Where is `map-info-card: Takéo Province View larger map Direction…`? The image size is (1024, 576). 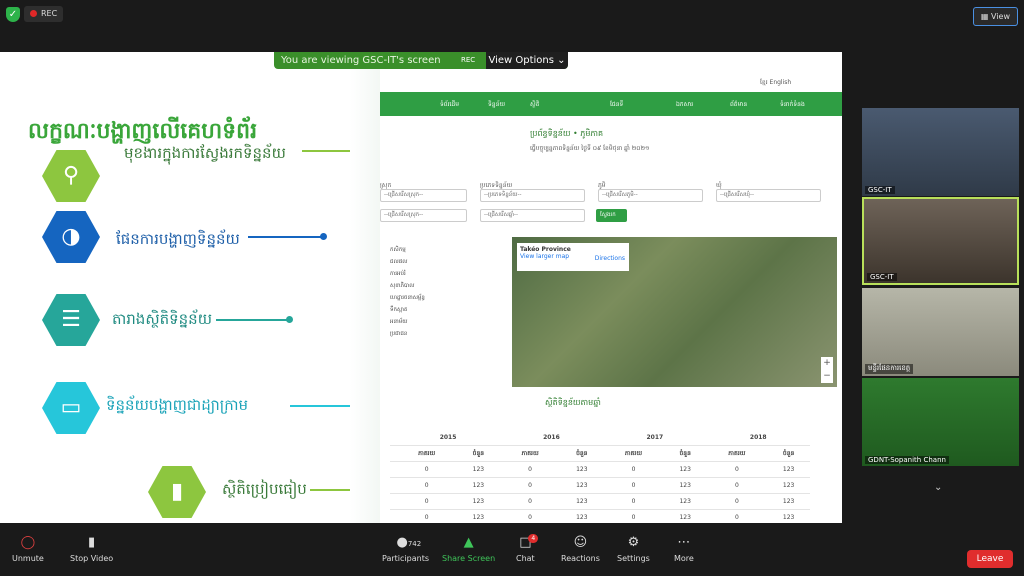 map-info-card: Takéo Province View larger map Direction… is located at coordinates (573, 257).